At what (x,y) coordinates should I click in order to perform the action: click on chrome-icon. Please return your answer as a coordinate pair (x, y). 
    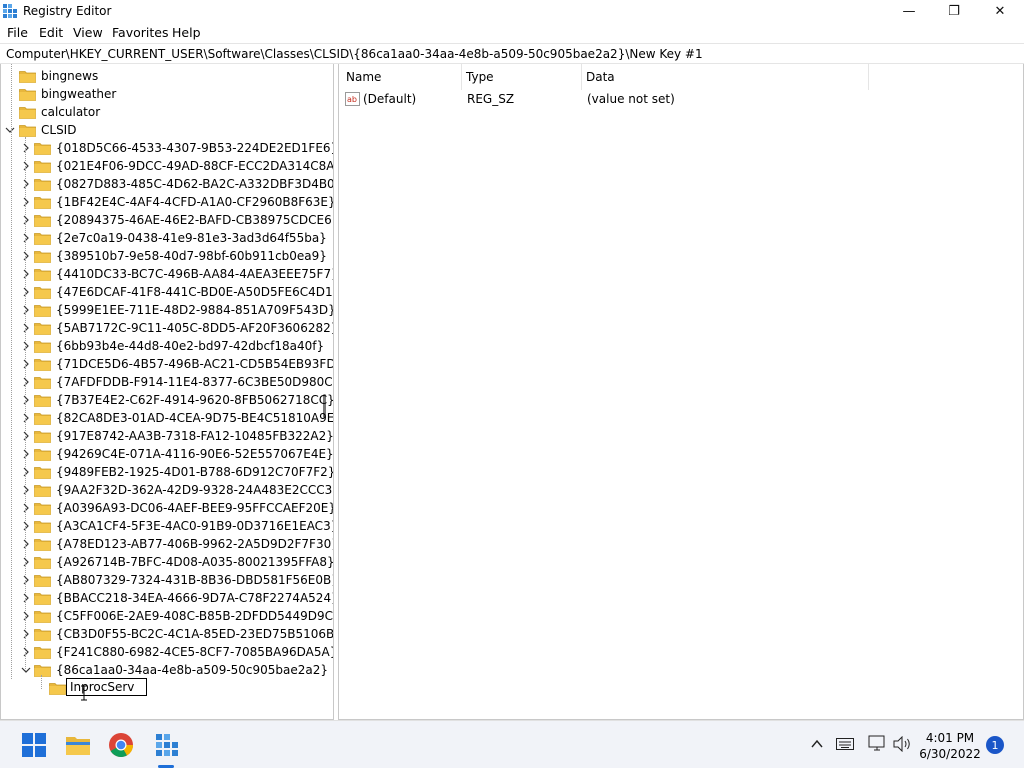
    Looking at the image, I should click on (121, 745).